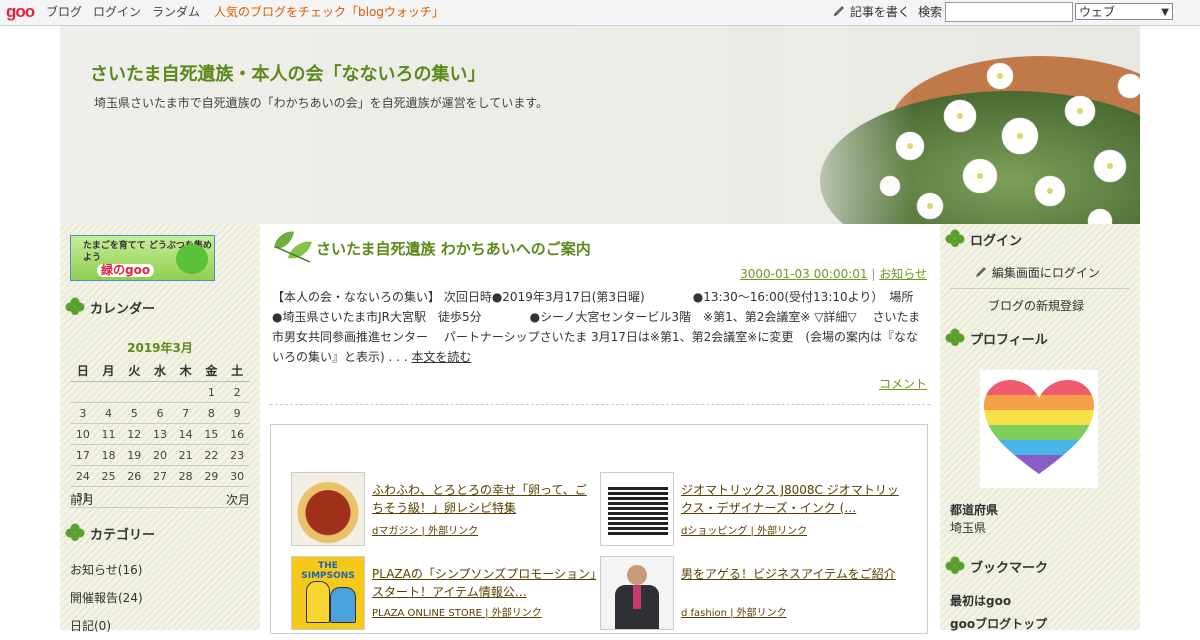  I want to click on calendar-day: 30, so click(237, 476).